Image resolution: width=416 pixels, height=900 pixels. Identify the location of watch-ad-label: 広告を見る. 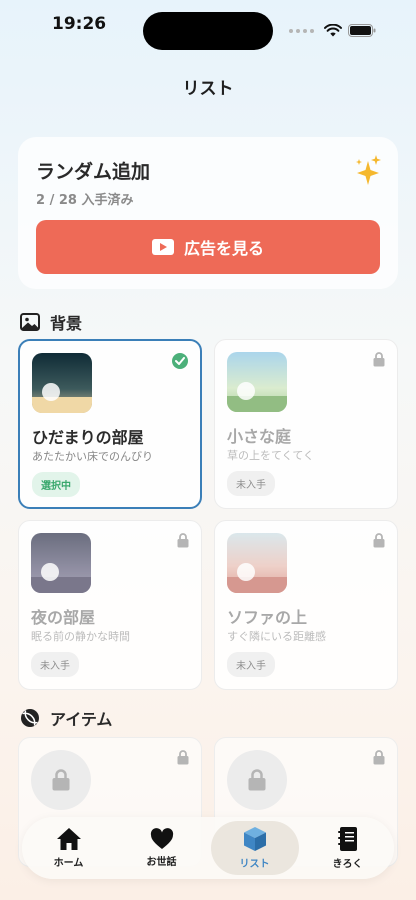
(223, 248).